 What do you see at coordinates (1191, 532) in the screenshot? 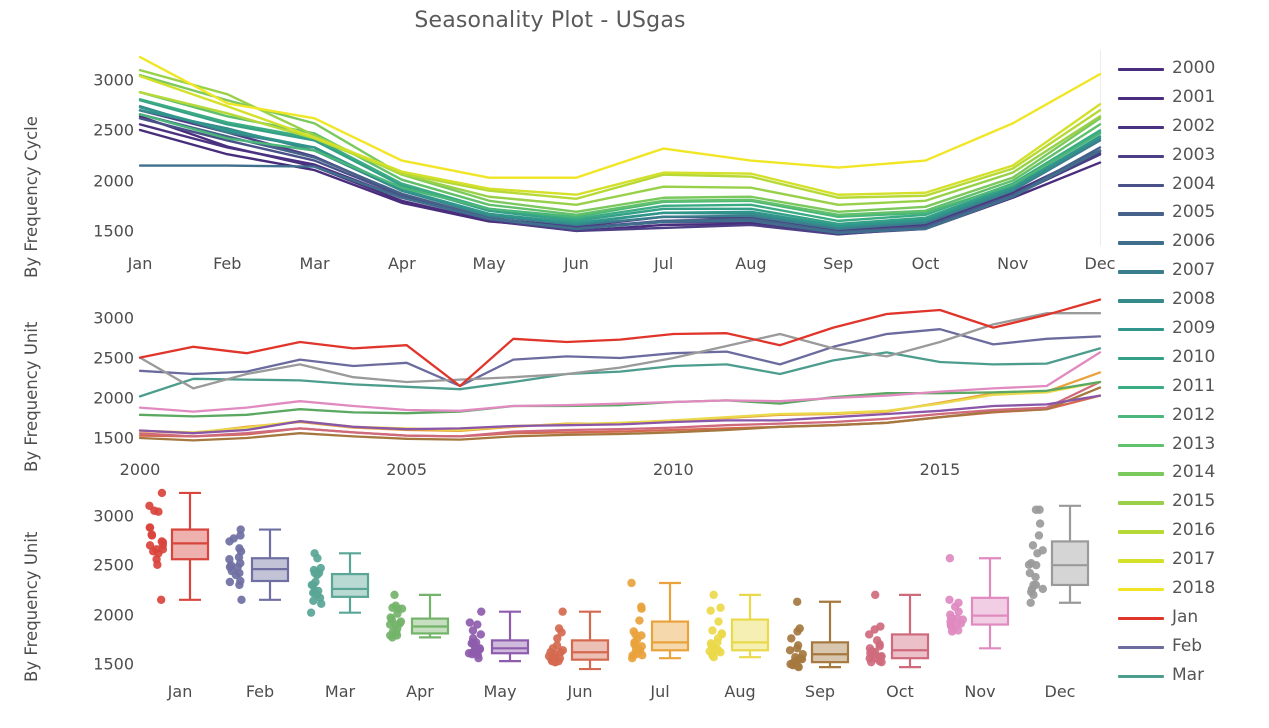
I see `legend-item-2016: 2016` at bounding box center [1191, 532].